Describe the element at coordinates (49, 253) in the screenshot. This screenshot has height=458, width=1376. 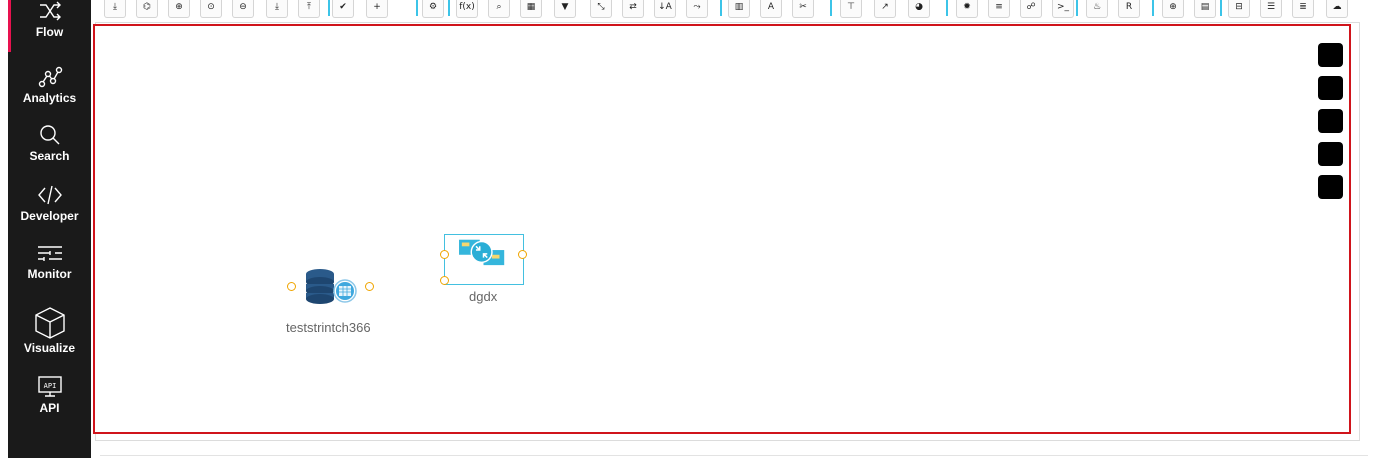
I see `monitor-sliders-icon` at that location.